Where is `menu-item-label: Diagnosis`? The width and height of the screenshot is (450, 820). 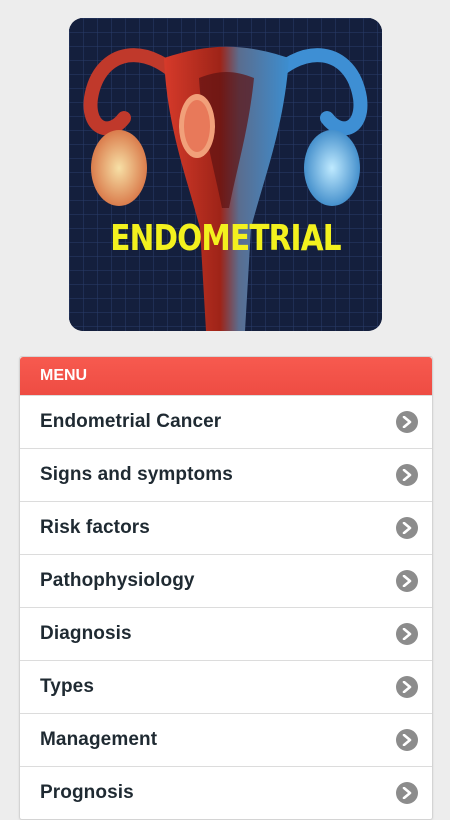
menu-item-label: Diagnosis is located at coordinates (86, 633).